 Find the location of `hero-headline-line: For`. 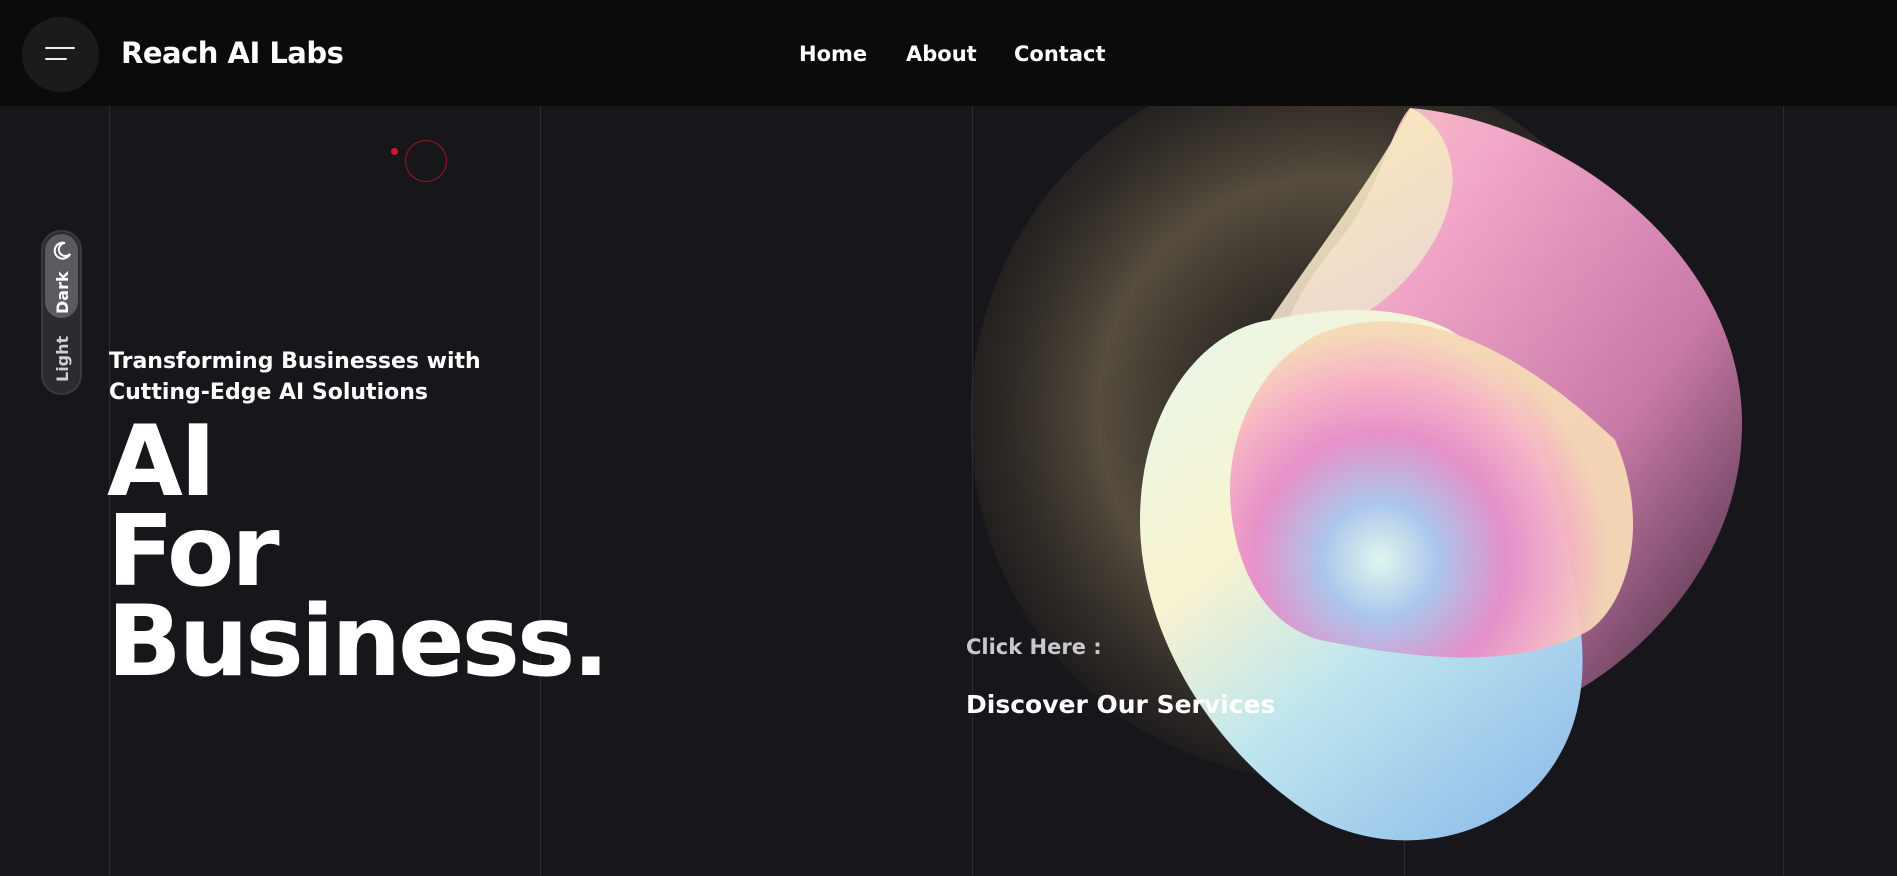

hero-headline-line: For is located at coordinates (193, 552).